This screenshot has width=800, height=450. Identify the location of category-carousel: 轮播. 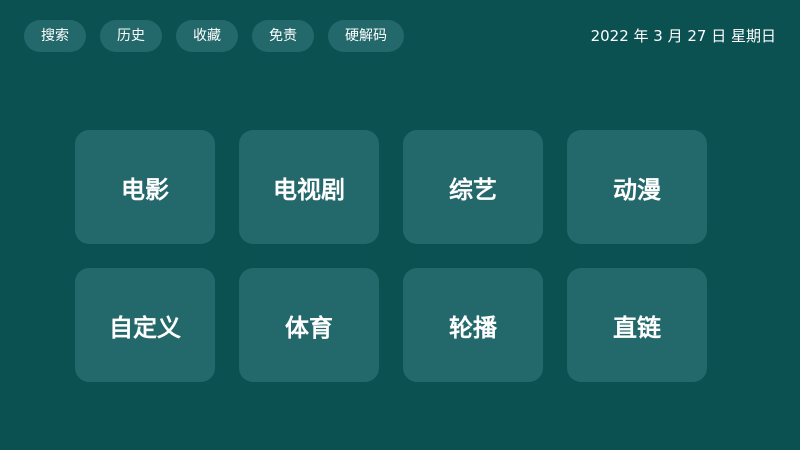
(473, 325).